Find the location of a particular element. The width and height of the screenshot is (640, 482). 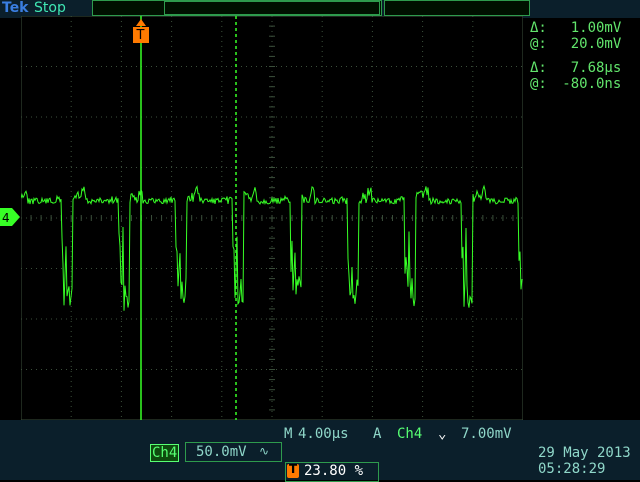

horizontal-label: M is located at coordinates (288, 434).